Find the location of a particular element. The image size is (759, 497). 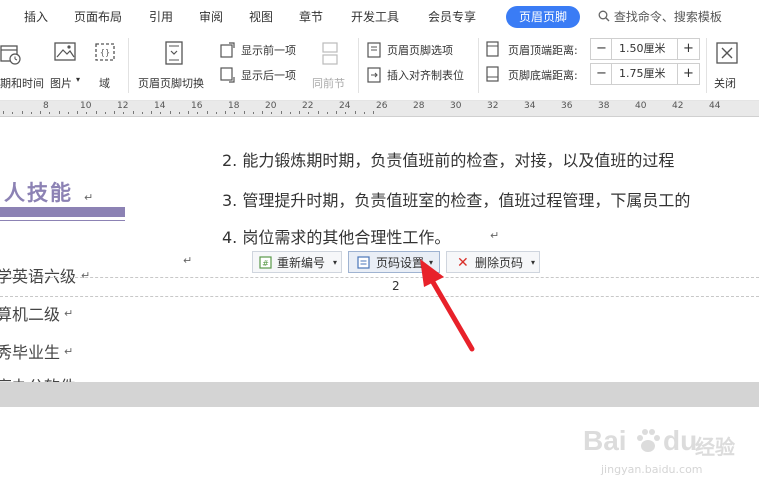

tab-page-layout: 页面布局 is located at coordinates (98, 16).